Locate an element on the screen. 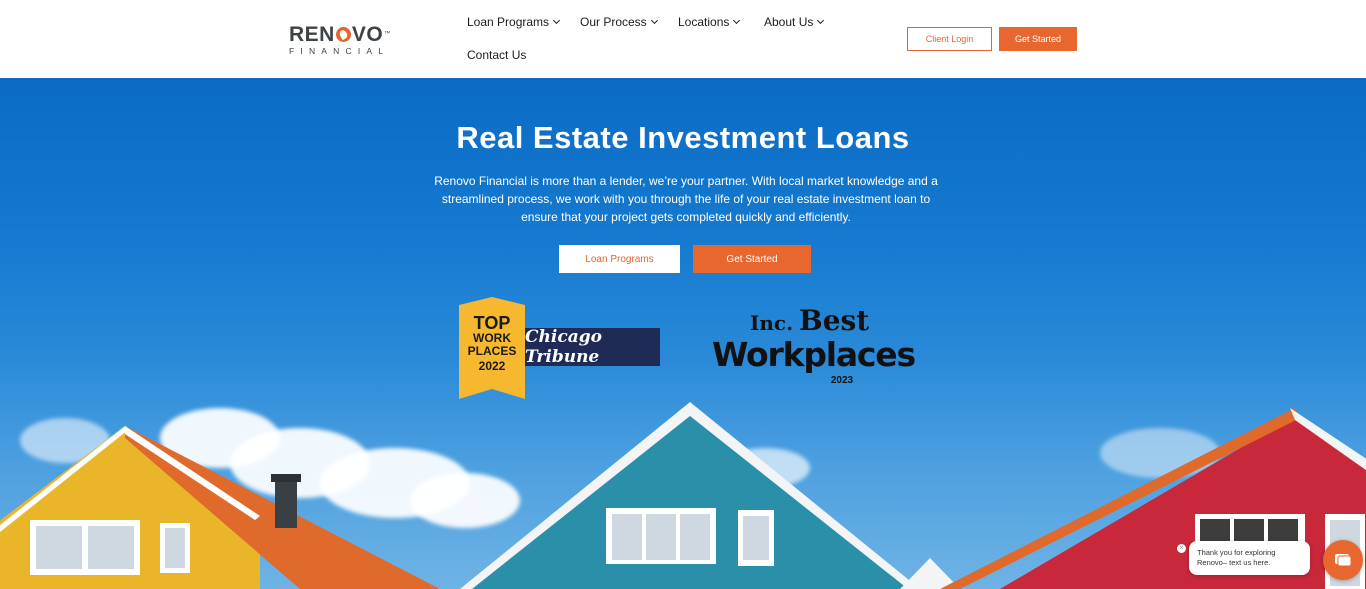  loan-programs-button: Loan Programs is located at coordinates (619, 259).